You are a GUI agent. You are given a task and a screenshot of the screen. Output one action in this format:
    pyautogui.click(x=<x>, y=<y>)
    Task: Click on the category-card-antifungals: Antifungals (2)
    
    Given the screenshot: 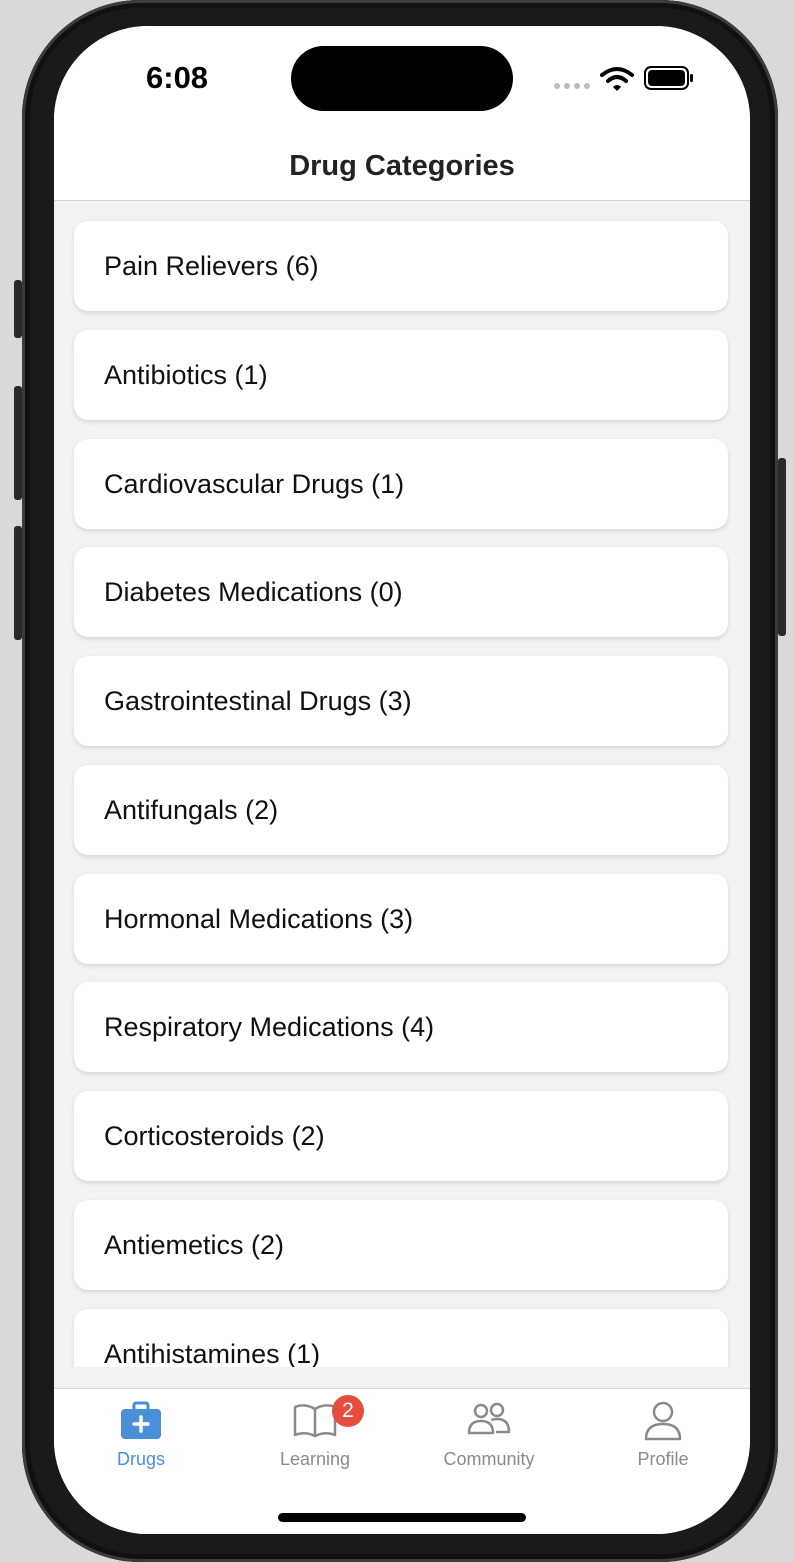 What is the action you would take?
    pyautogui.click(x=401, y=810)
    